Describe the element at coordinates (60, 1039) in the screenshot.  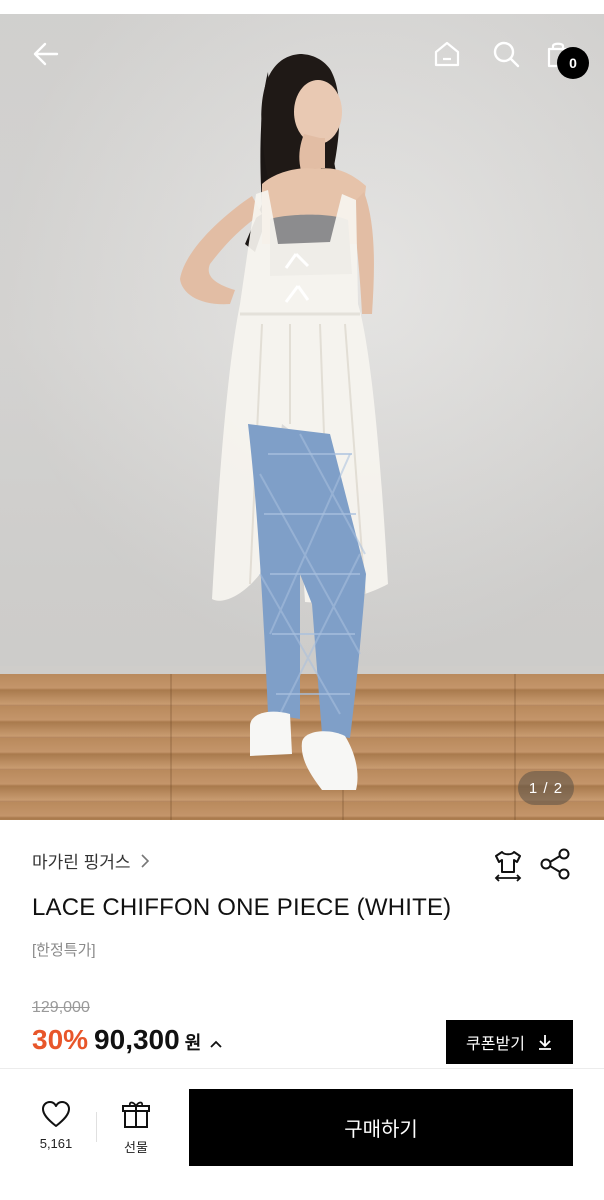
I see `discount-rate: 30%` at that location.